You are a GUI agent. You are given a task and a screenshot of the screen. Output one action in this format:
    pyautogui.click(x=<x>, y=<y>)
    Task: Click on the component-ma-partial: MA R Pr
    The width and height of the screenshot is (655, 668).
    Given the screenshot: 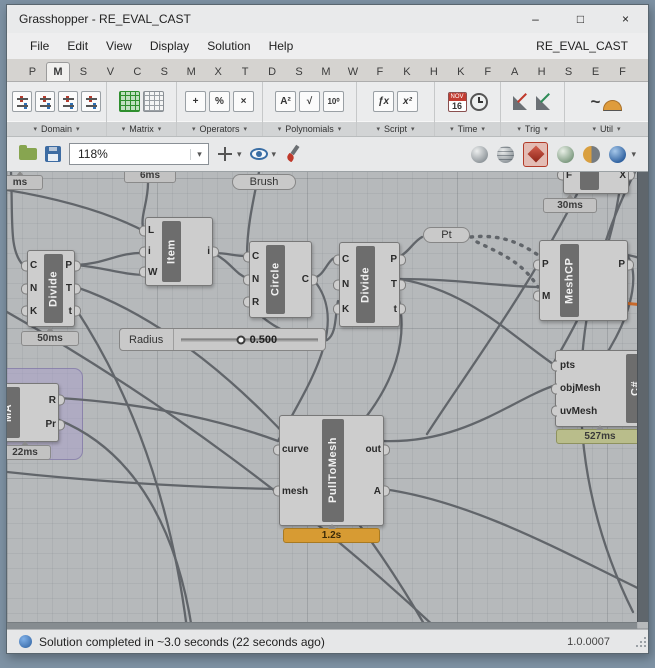 What is the action you would take?
    pyautogui.click(x=33, y=412)
    